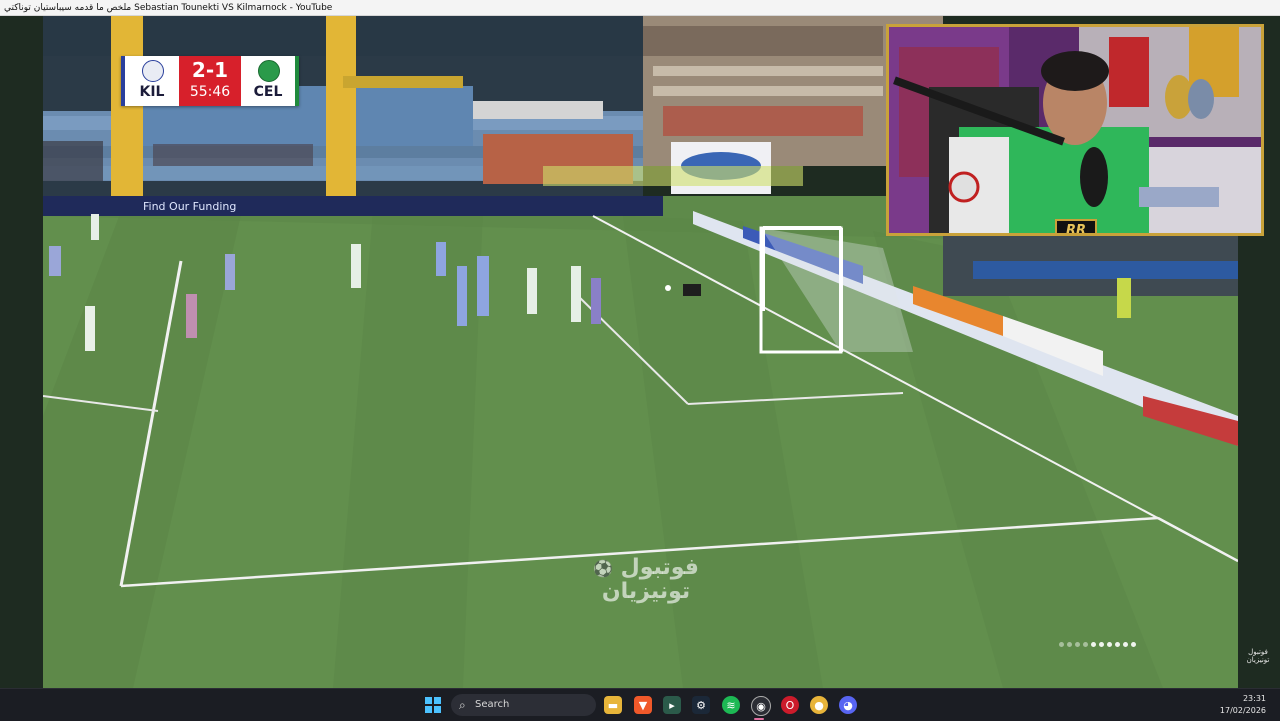  I want to click on away-team-abbr: CEL, so click(268, 92).